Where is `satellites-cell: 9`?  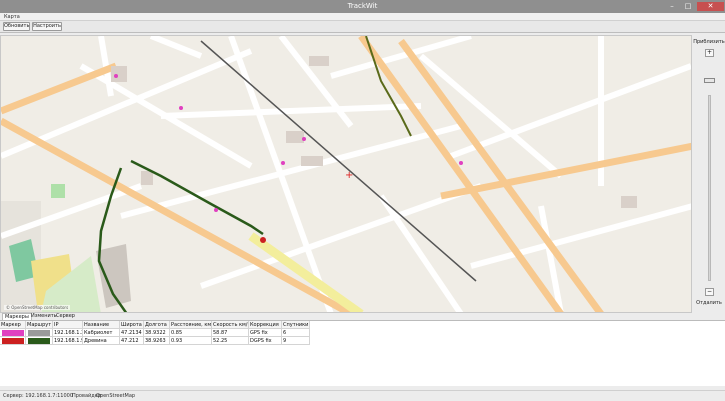 satellites-cell: 9 is located at coordinates (296, 341).